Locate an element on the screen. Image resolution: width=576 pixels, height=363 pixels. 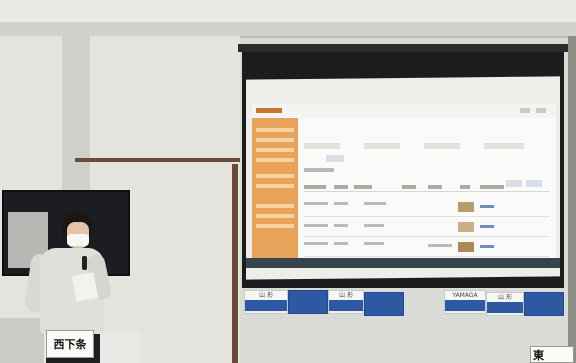
projected-app-logo is located at coordinates (269, 110).